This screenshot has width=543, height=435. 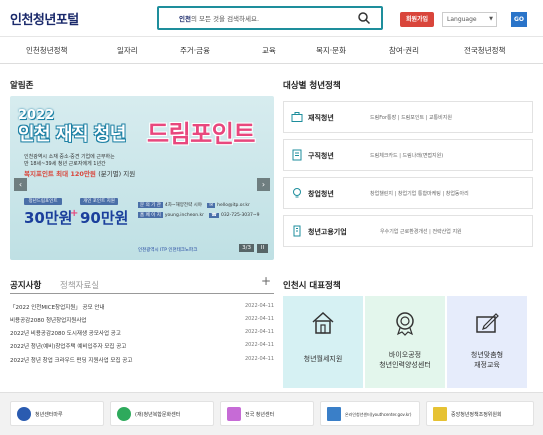 I want to click on footer-link-label: 중앙청년정책조정위원회, so click(x=476, y=415).